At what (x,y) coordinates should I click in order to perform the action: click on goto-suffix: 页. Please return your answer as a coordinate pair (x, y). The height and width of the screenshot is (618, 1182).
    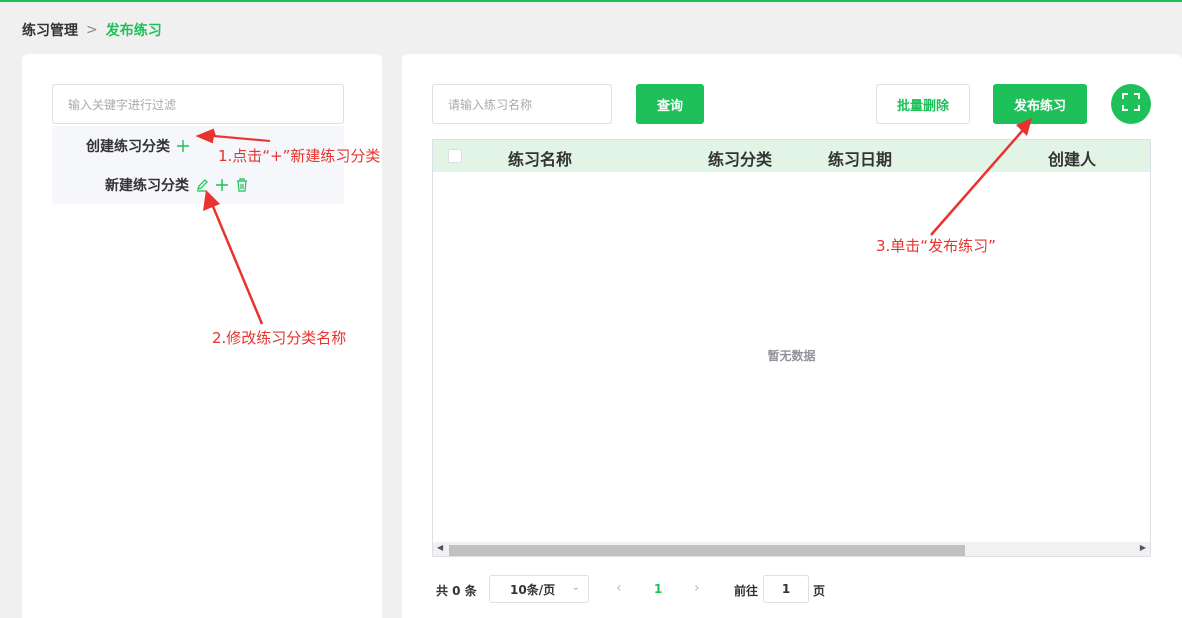
    Looking at the image, I should click on (819, 591).